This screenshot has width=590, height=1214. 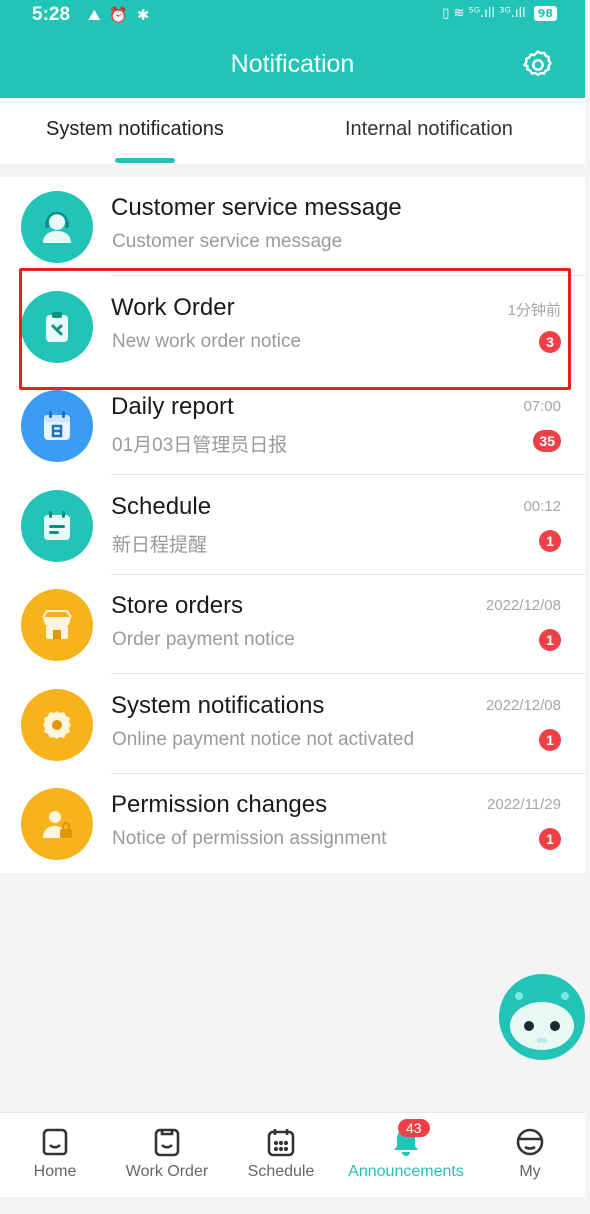 What do you see at coordinates (406, 1150) in the screenshot?
I see `nav-announcements: 43 Announcements` at bounding box center [406, 1150].